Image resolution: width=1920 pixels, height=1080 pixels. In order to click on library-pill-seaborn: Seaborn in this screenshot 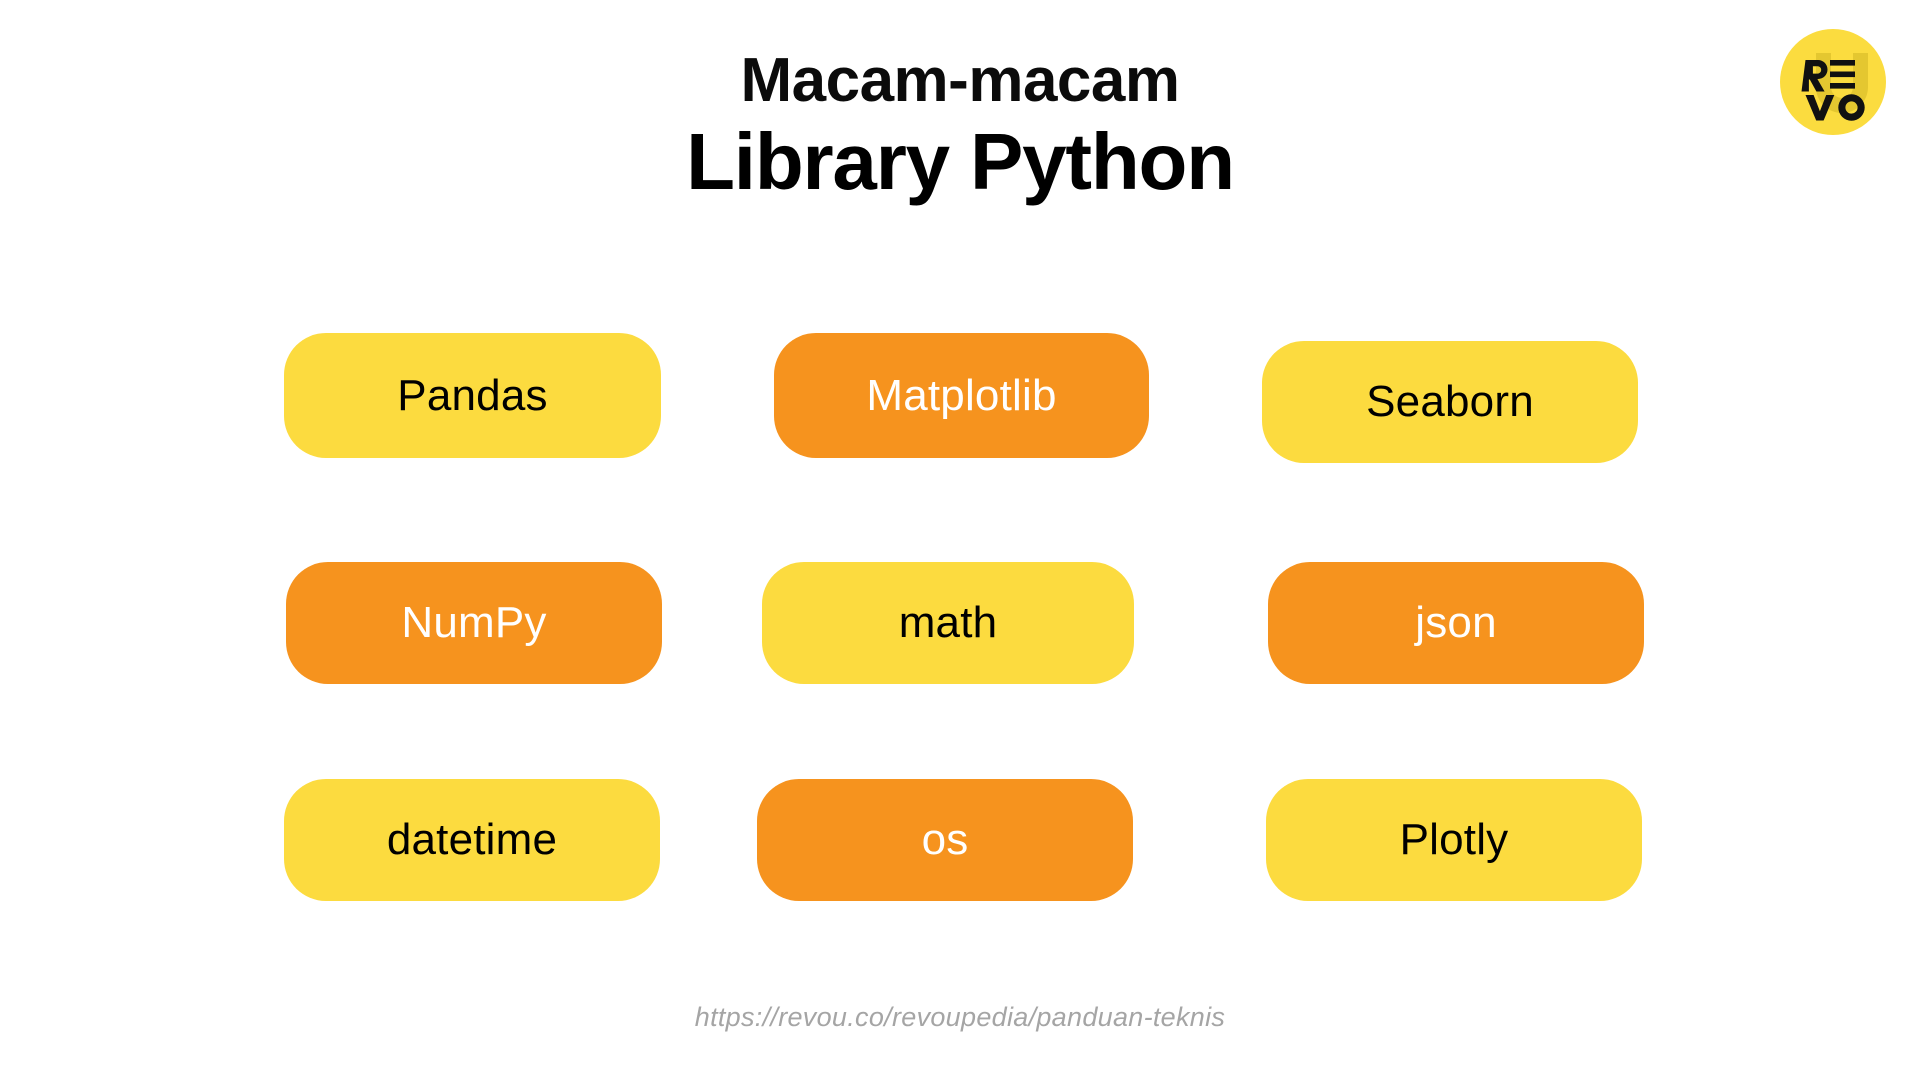, I will do `click(1450, 402)`.